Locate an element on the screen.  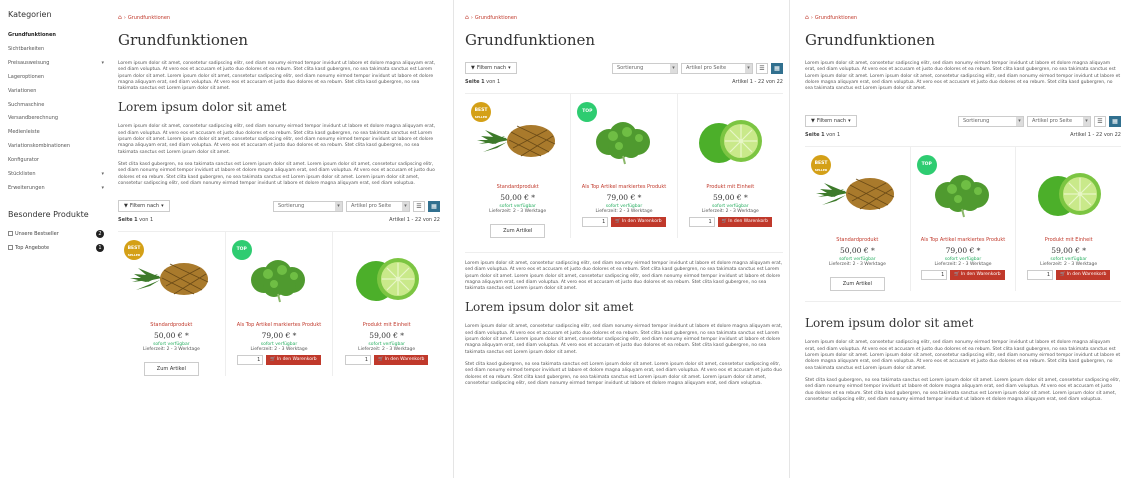
bestseller-badge: BEST SELLER is located at coordinates (481, 112).